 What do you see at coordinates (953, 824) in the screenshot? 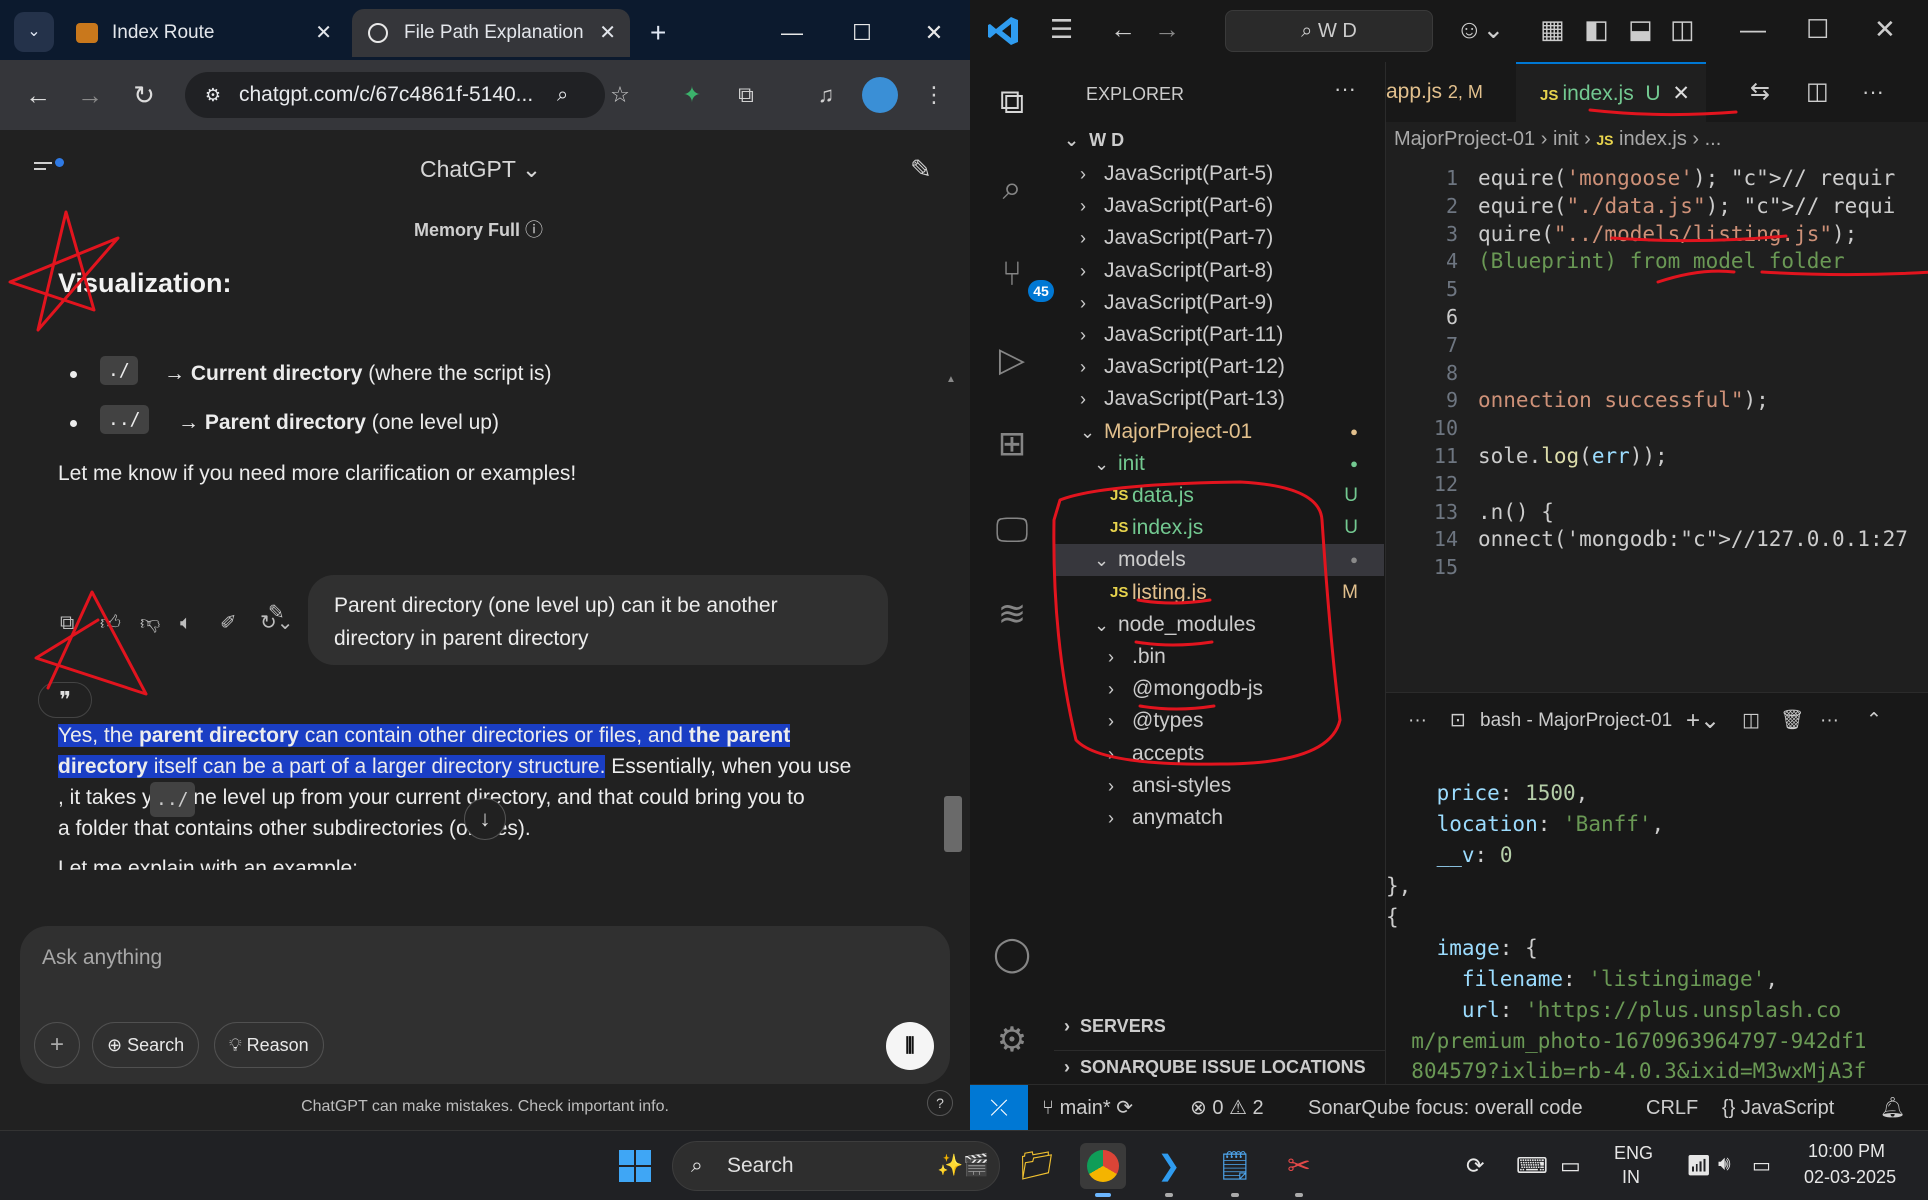
I see `scrollbar-thumb` at bounding box center [953, 824].